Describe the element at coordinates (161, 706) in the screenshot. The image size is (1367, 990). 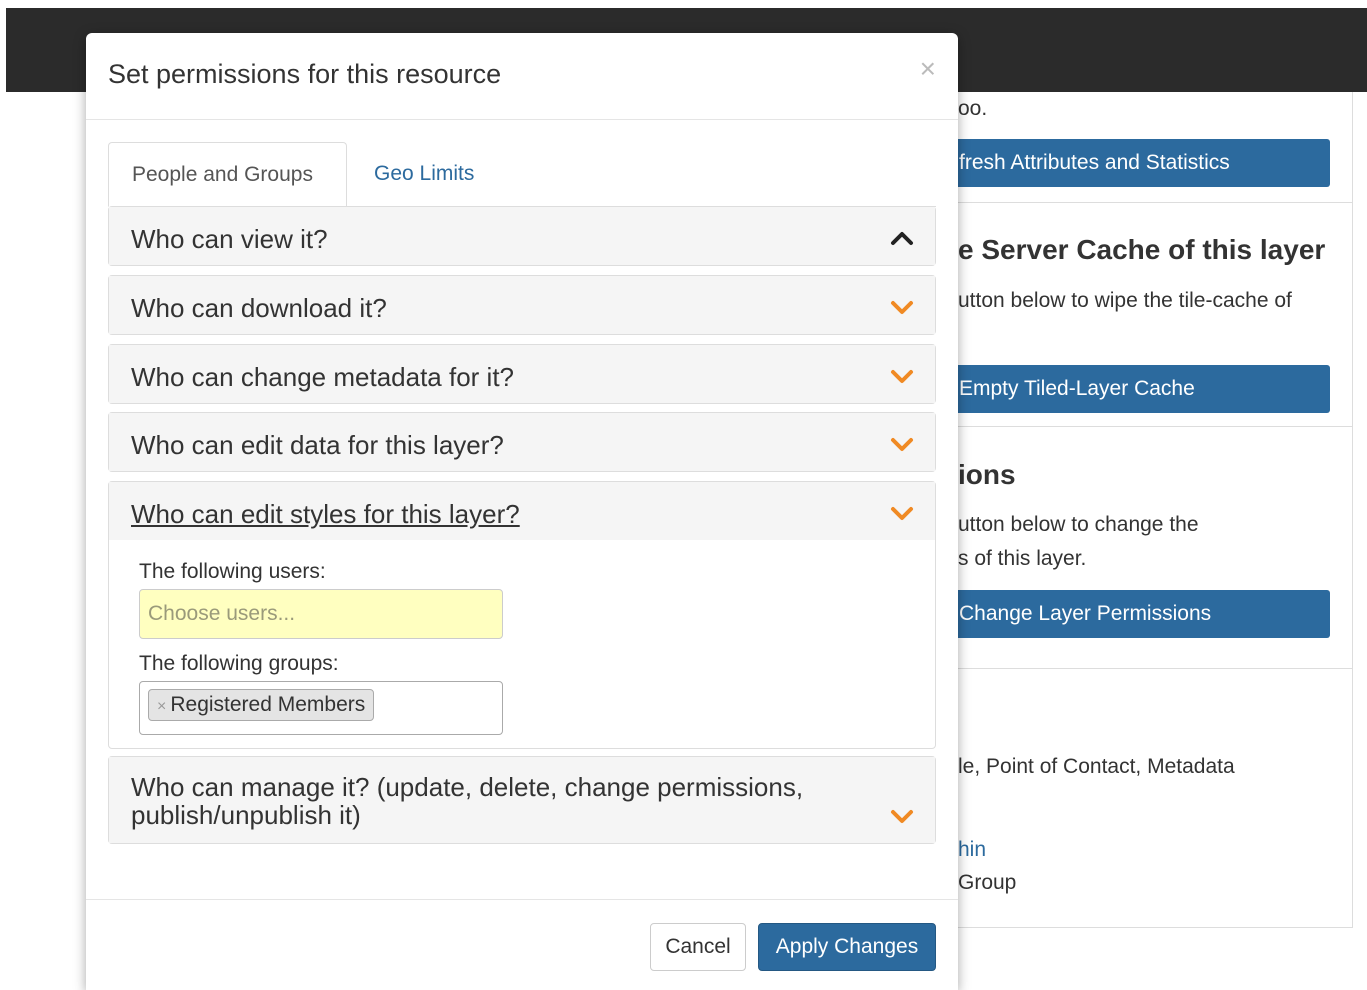
I see `remove-chip-icon: ×` at that location.